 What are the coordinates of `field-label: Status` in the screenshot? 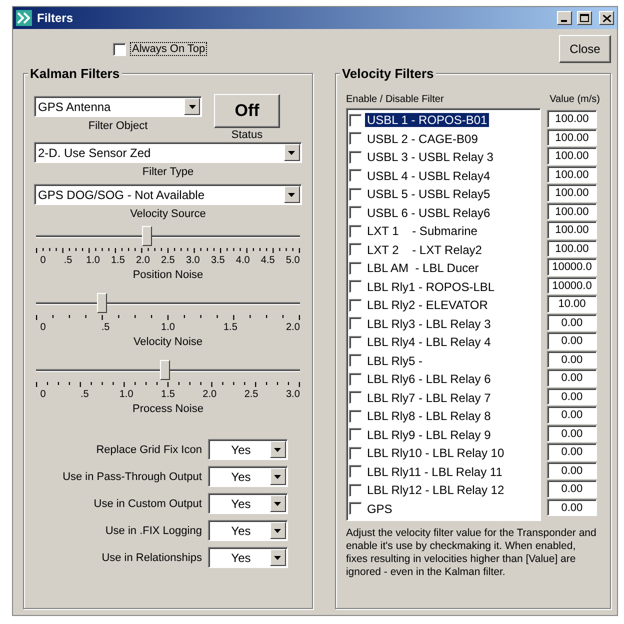 It's located at (247, 135).